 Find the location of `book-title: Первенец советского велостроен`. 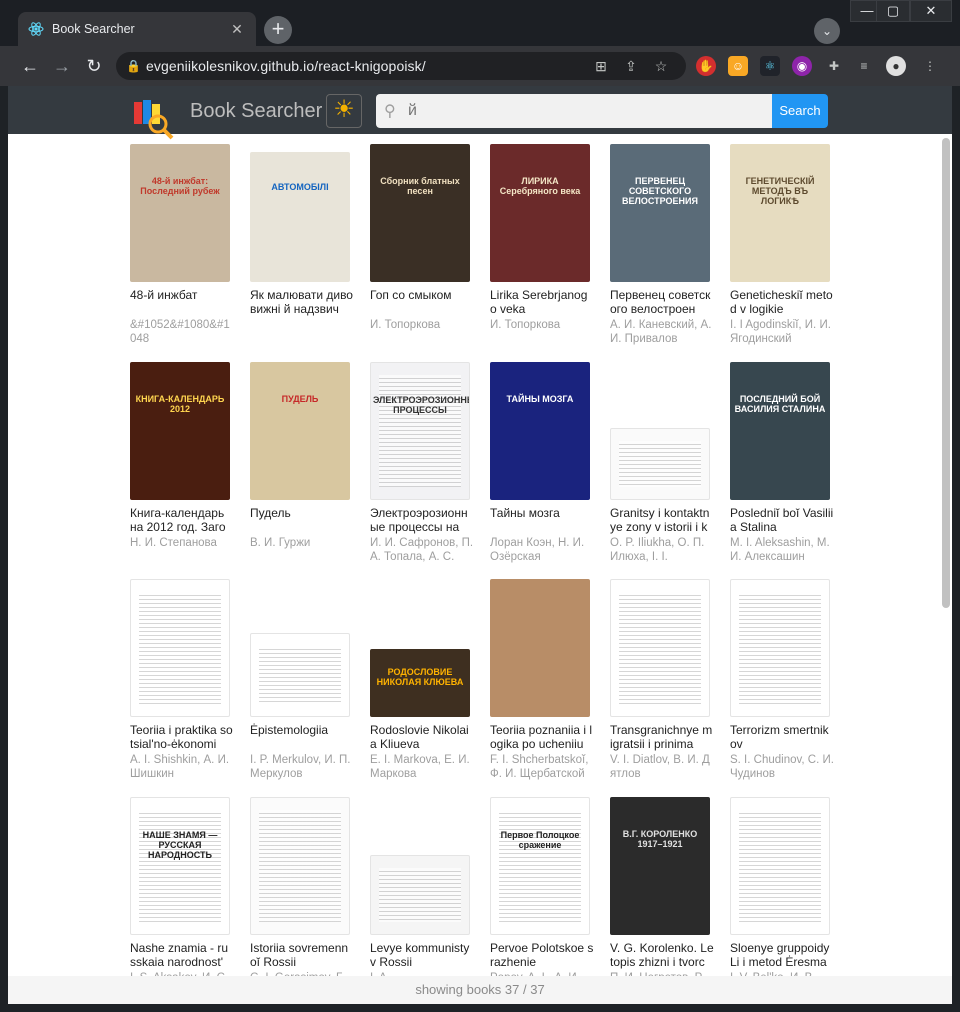

book-title: Первенец советского велостроен is located at coordinates (662, 302).